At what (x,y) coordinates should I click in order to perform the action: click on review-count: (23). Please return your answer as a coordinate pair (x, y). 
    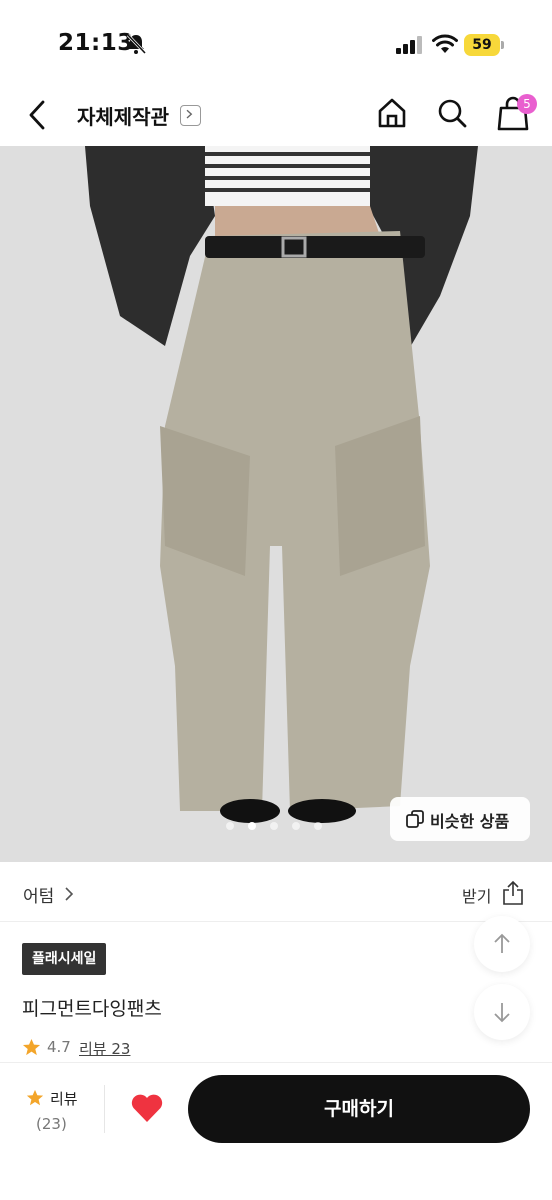
    Looking at the image, I should click on (51, 1124).